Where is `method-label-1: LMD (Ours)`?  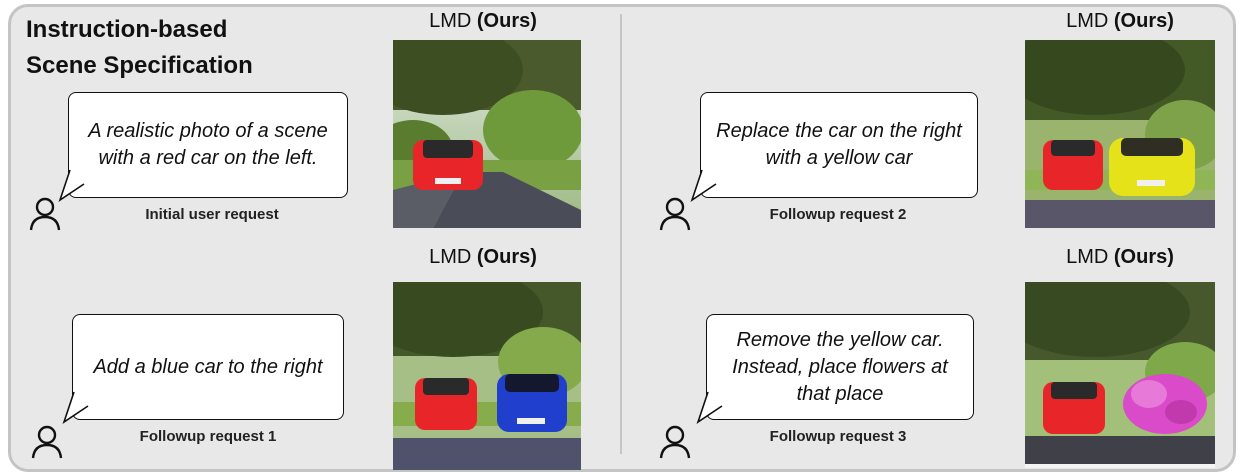 method-label-1: LMD (Ours) is located at coordinates (483, 21).